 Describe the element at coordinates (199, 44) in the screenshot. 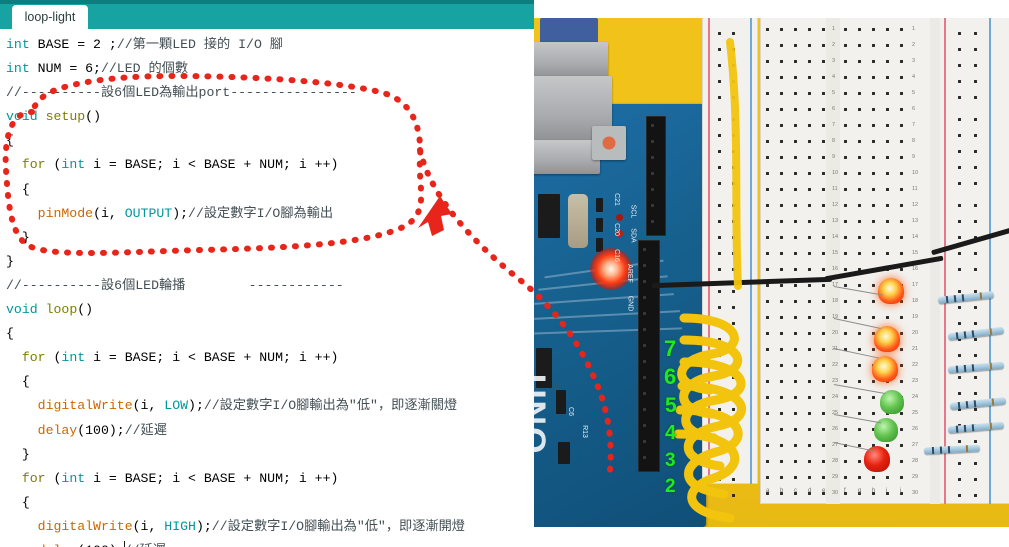

I see `code-token: //第一顆LED 接的 I/O 腳` at that location.